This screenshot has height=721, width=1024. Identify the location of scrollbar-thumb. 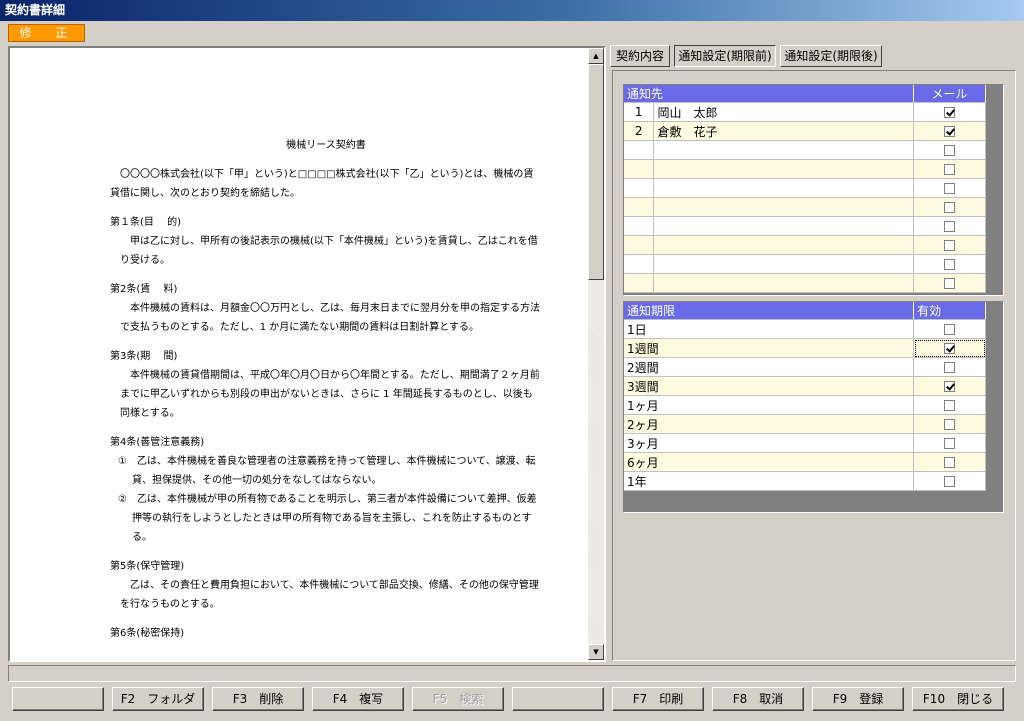
(596, 172).